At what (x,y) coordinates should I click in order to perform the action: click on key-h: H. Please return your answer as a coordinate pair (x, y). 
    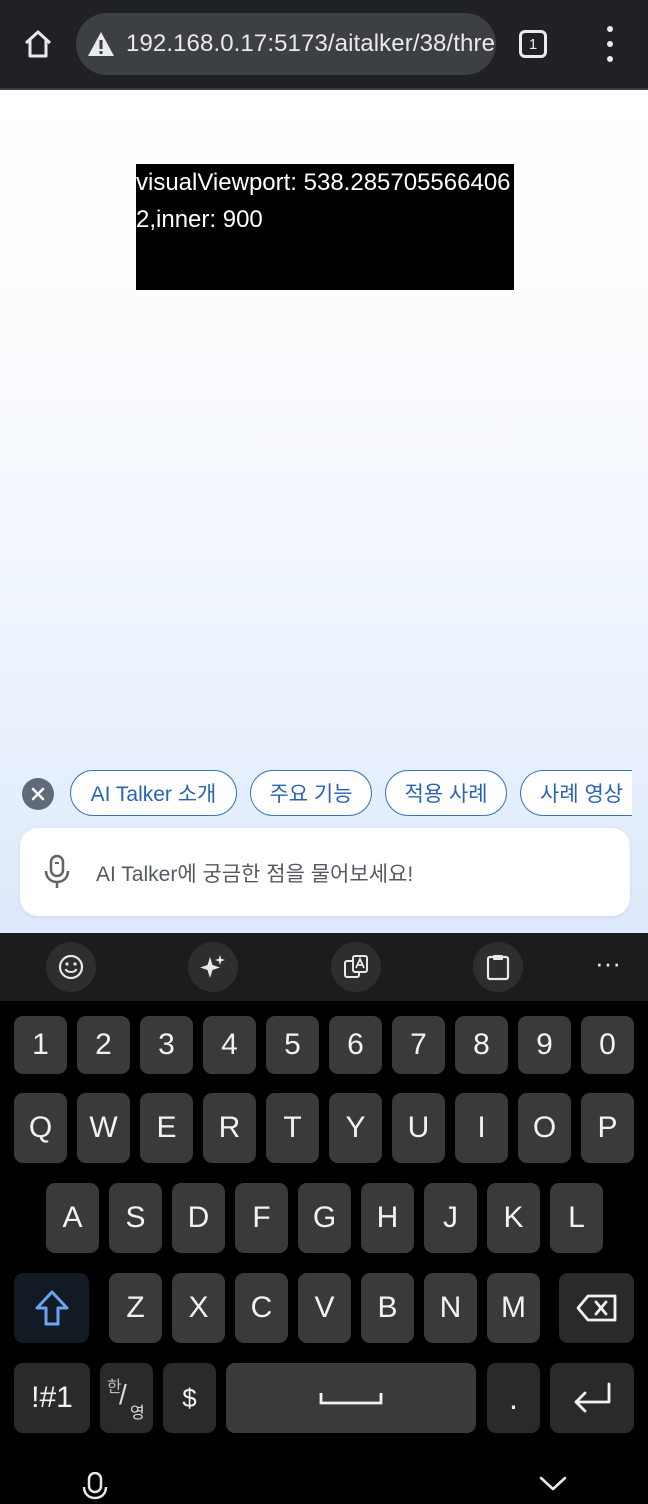
    Looking at the image, I should click on (387, 1218).